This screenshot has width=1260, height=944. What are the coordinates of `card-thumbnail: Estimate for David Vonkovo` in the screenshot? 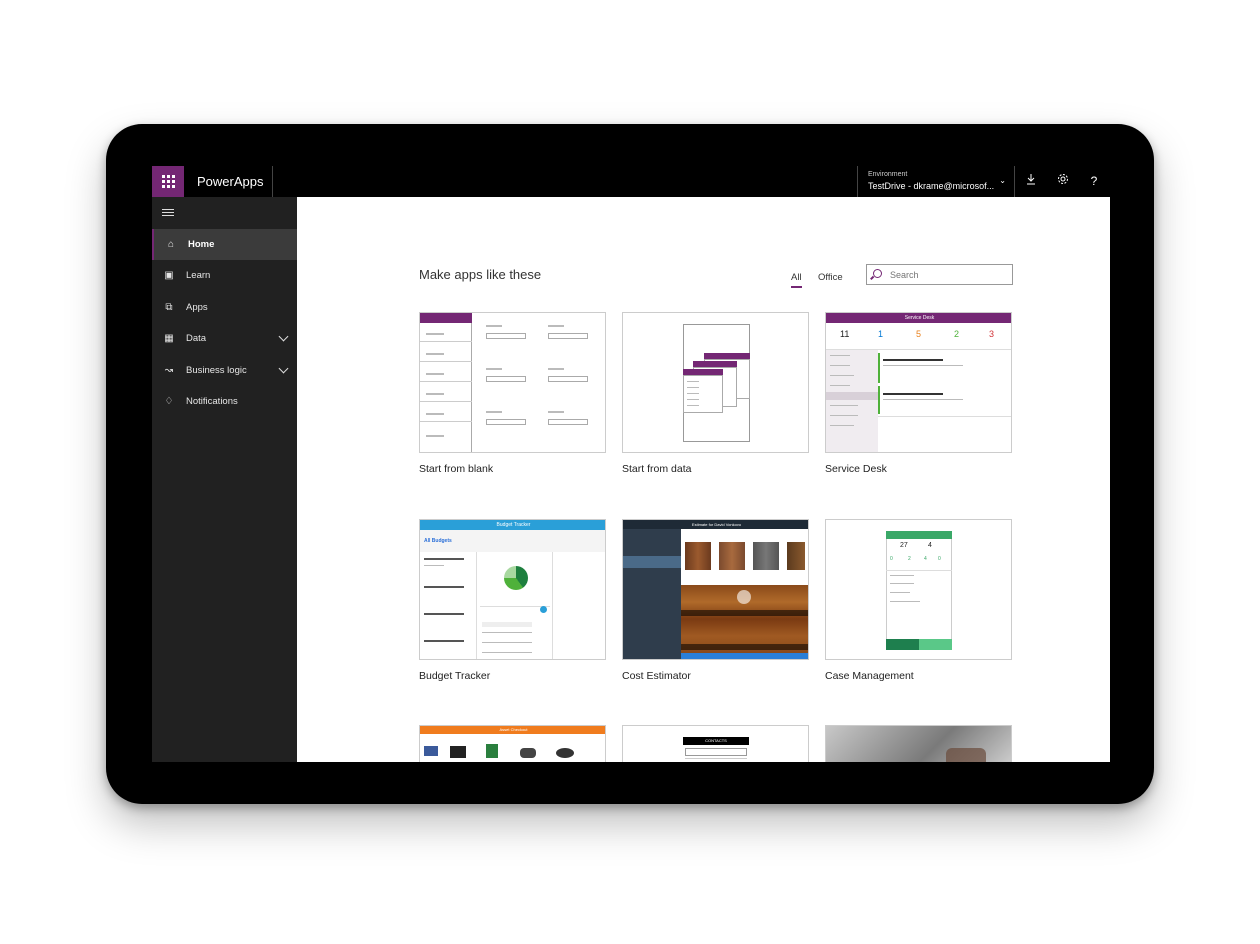 It's located at (715, 589).